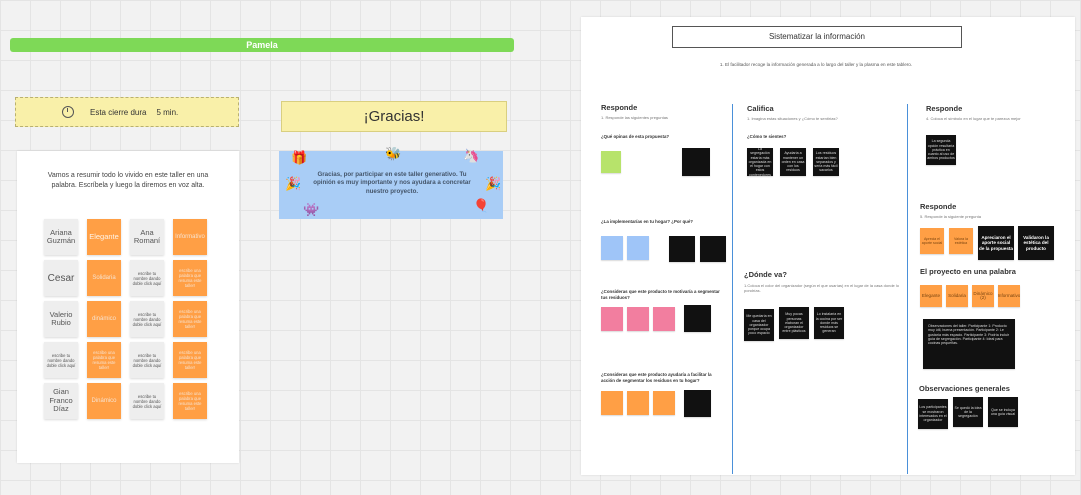  Describe the element at coordinates (767, 136) in the screenshot. I see `question: ¿Cómo te sientes?` at that location.